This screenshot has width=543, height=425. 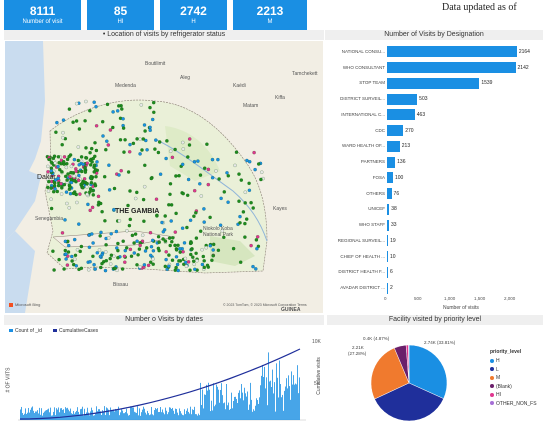 What do you see at coordinates (516, 382) in the screenshot?
I see `pie-legend: H L M (Blank) HI OTHER_NON_FS` at bounding box center [516, 382].